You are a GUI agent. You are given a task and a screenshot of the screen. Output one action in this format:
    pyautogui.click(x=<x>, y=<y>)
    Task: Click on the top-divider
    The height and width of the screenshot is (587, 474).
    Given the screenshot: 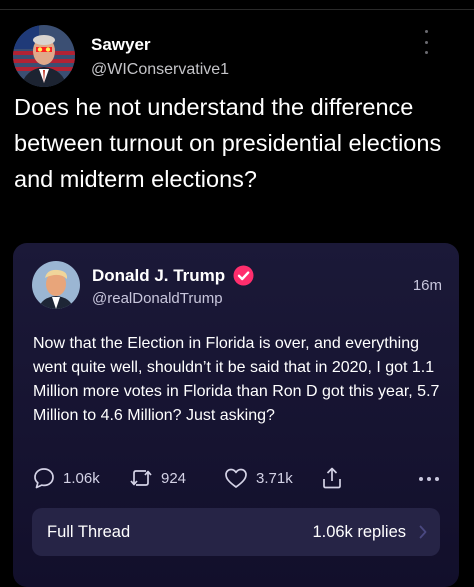 What is the action you would take?
    pyautogui.click(x=237, y=9)
    